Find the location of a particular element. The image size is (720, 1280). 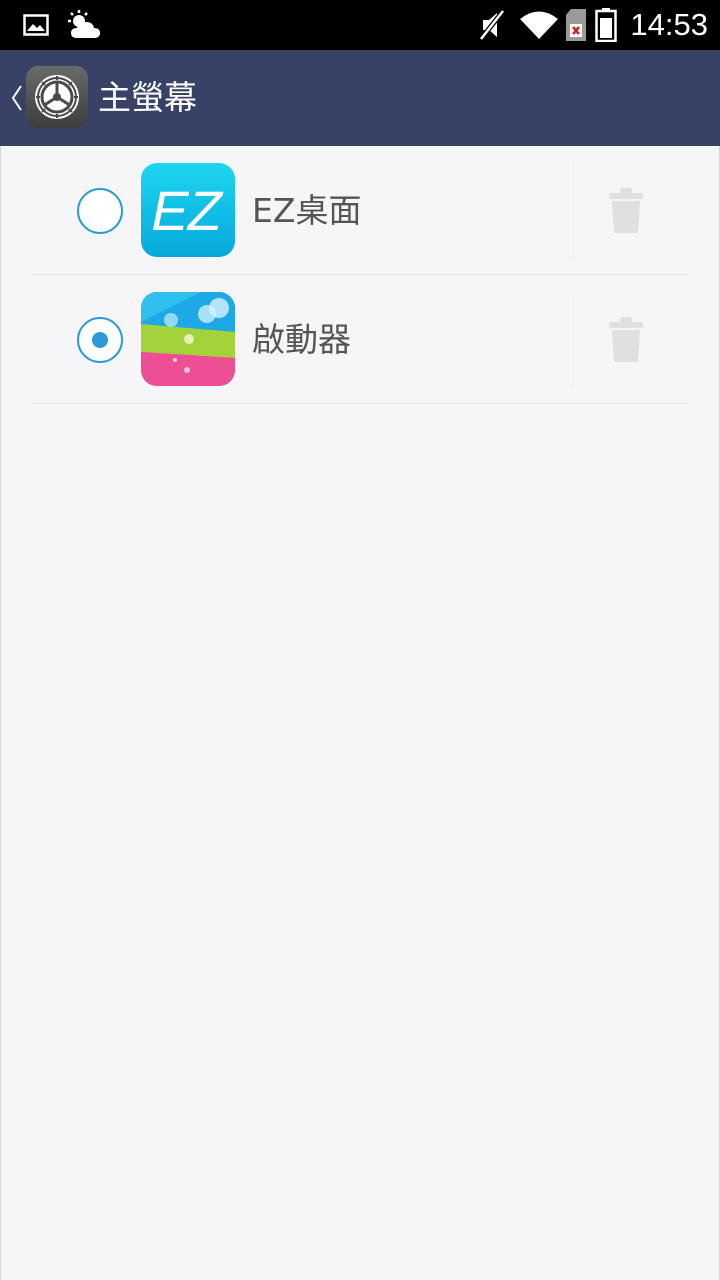

launcher-row-default: 啟動器 is located at coordinates (360, 339).